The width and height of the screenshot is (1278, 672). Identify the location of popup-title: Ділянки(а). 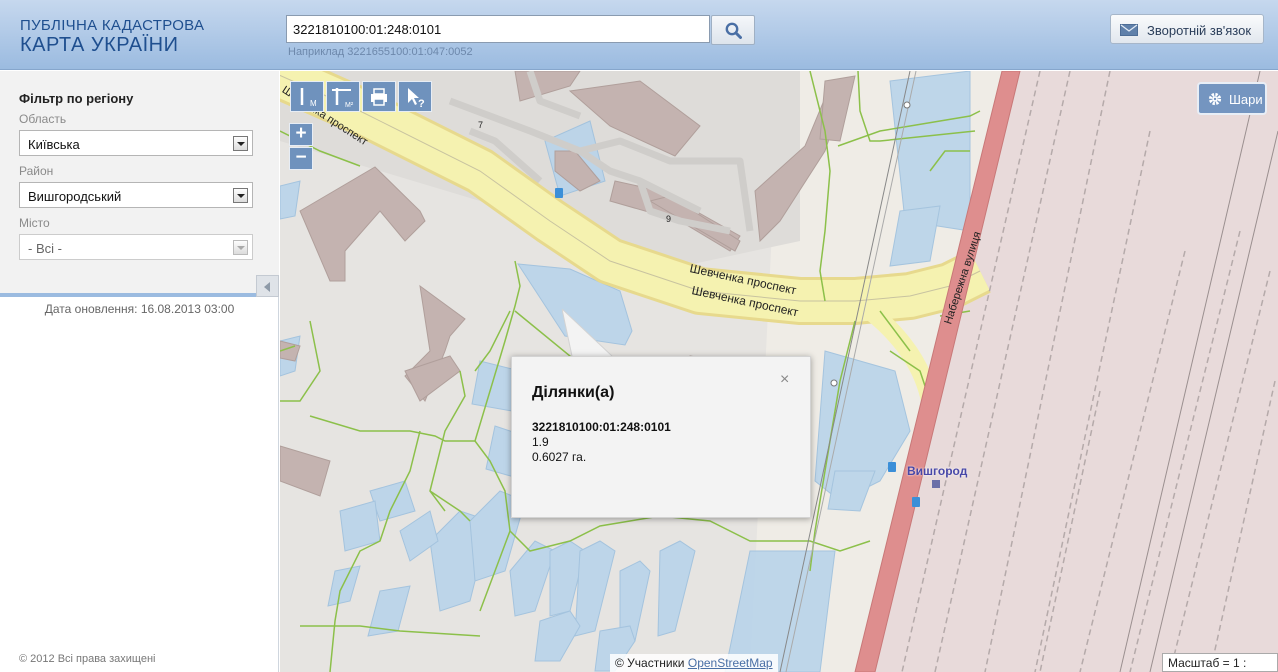
(573, 392).